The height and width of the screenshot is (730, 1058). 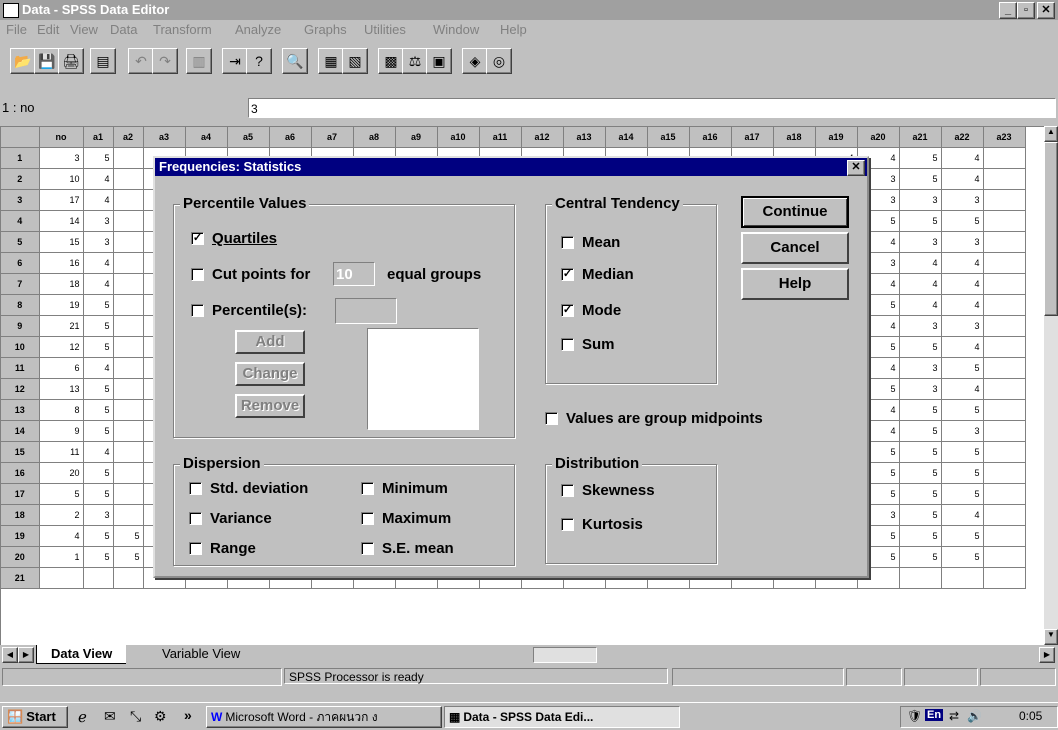 What do you see at coordinates (500, 137) in the screenshot?
I see `column-header: a11` at bounding box center [500, 137].